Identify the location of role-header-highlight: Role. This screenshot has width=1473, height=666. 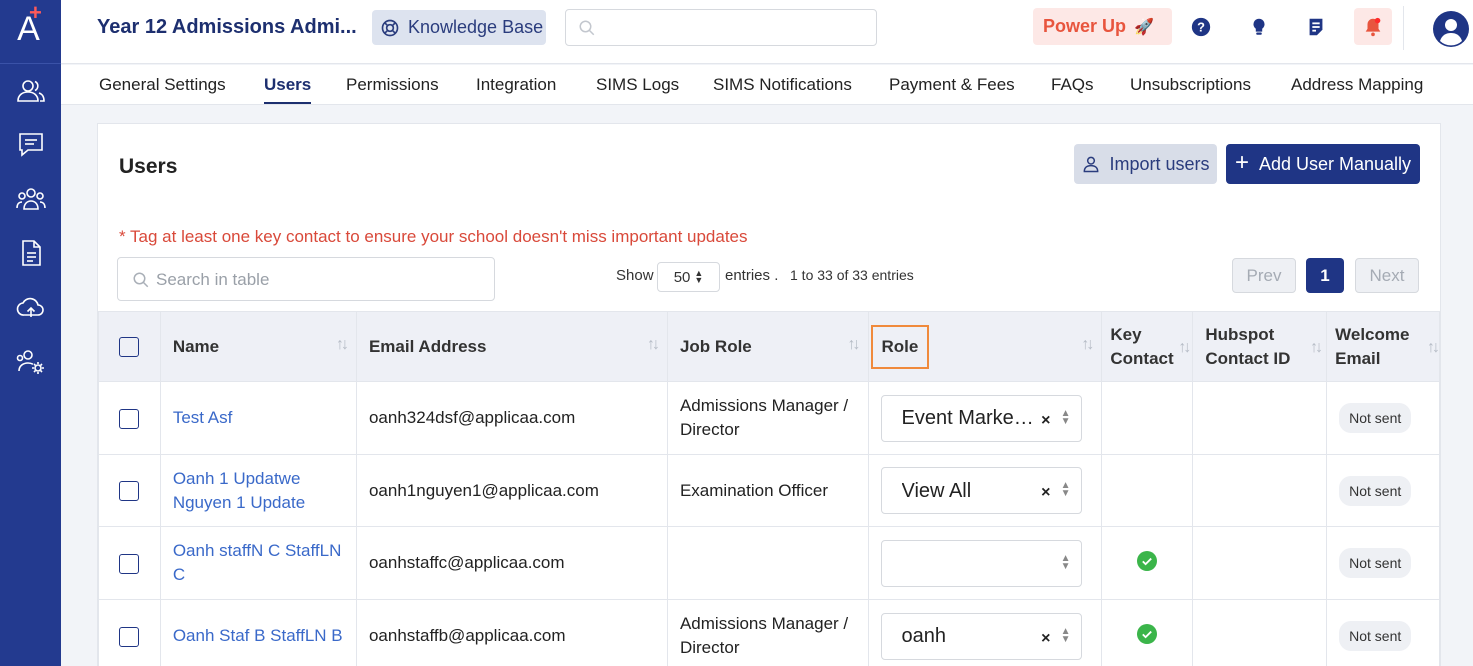
(900, 346).